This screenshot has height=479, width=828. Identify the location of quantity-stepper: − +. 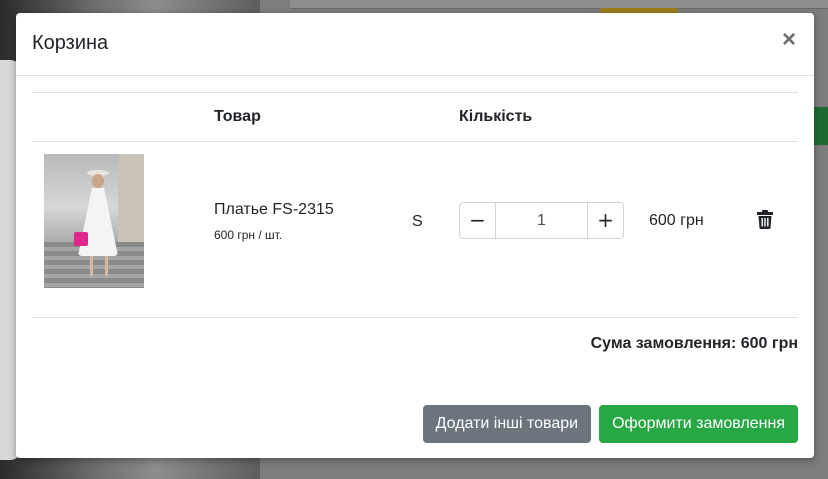
(541, 220).